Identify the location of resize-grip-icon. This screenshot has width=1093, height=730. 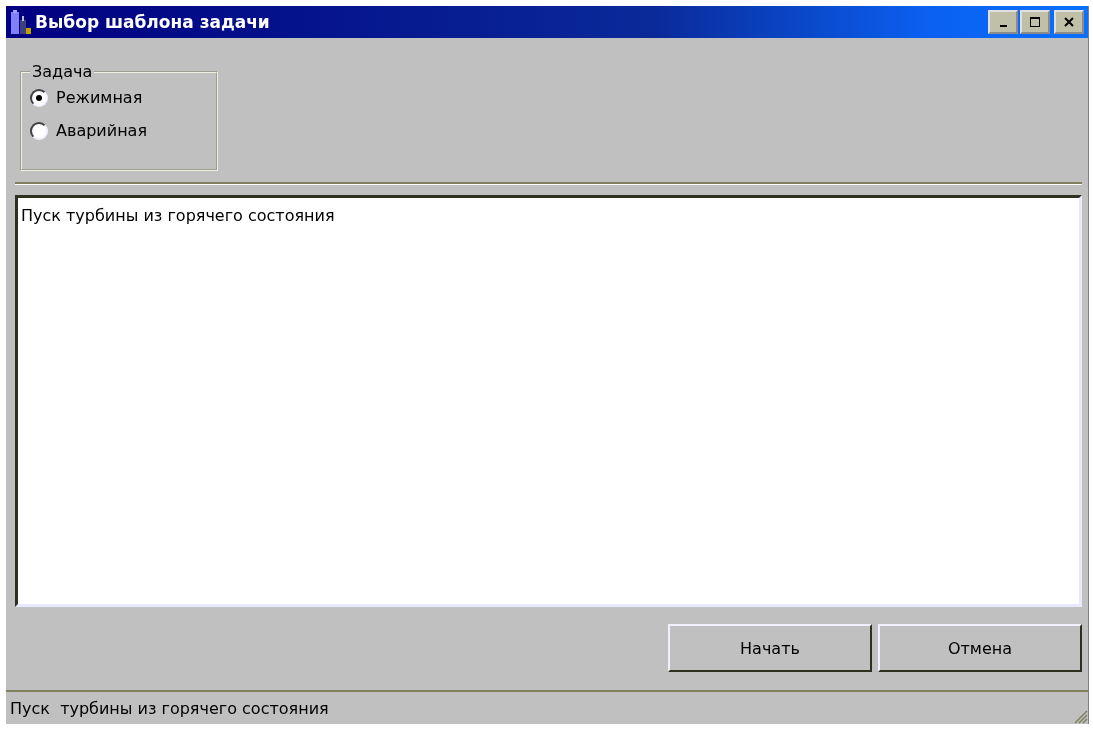
(1080, 716).